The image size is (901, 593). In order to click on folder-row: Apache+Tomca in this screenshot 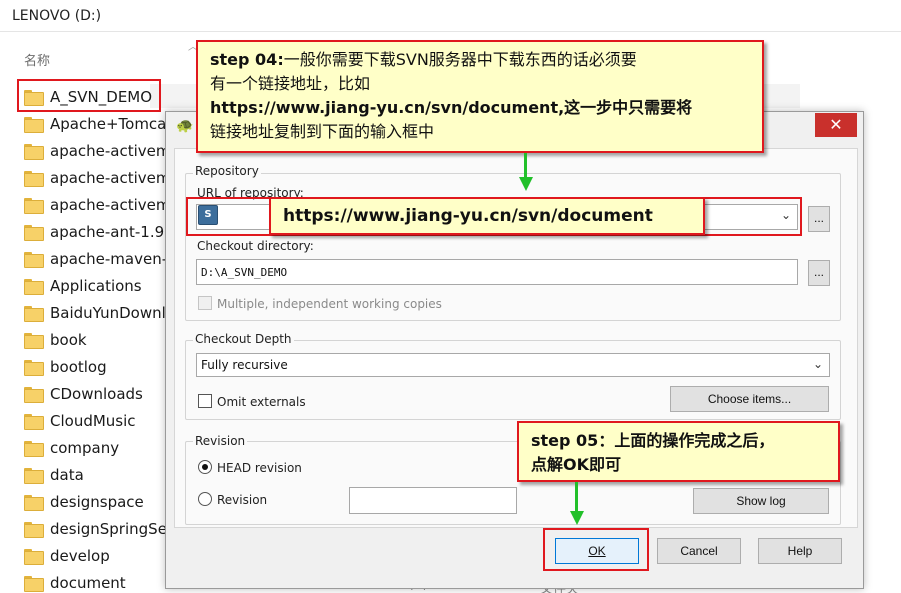, I will do `click(99, 123)`.